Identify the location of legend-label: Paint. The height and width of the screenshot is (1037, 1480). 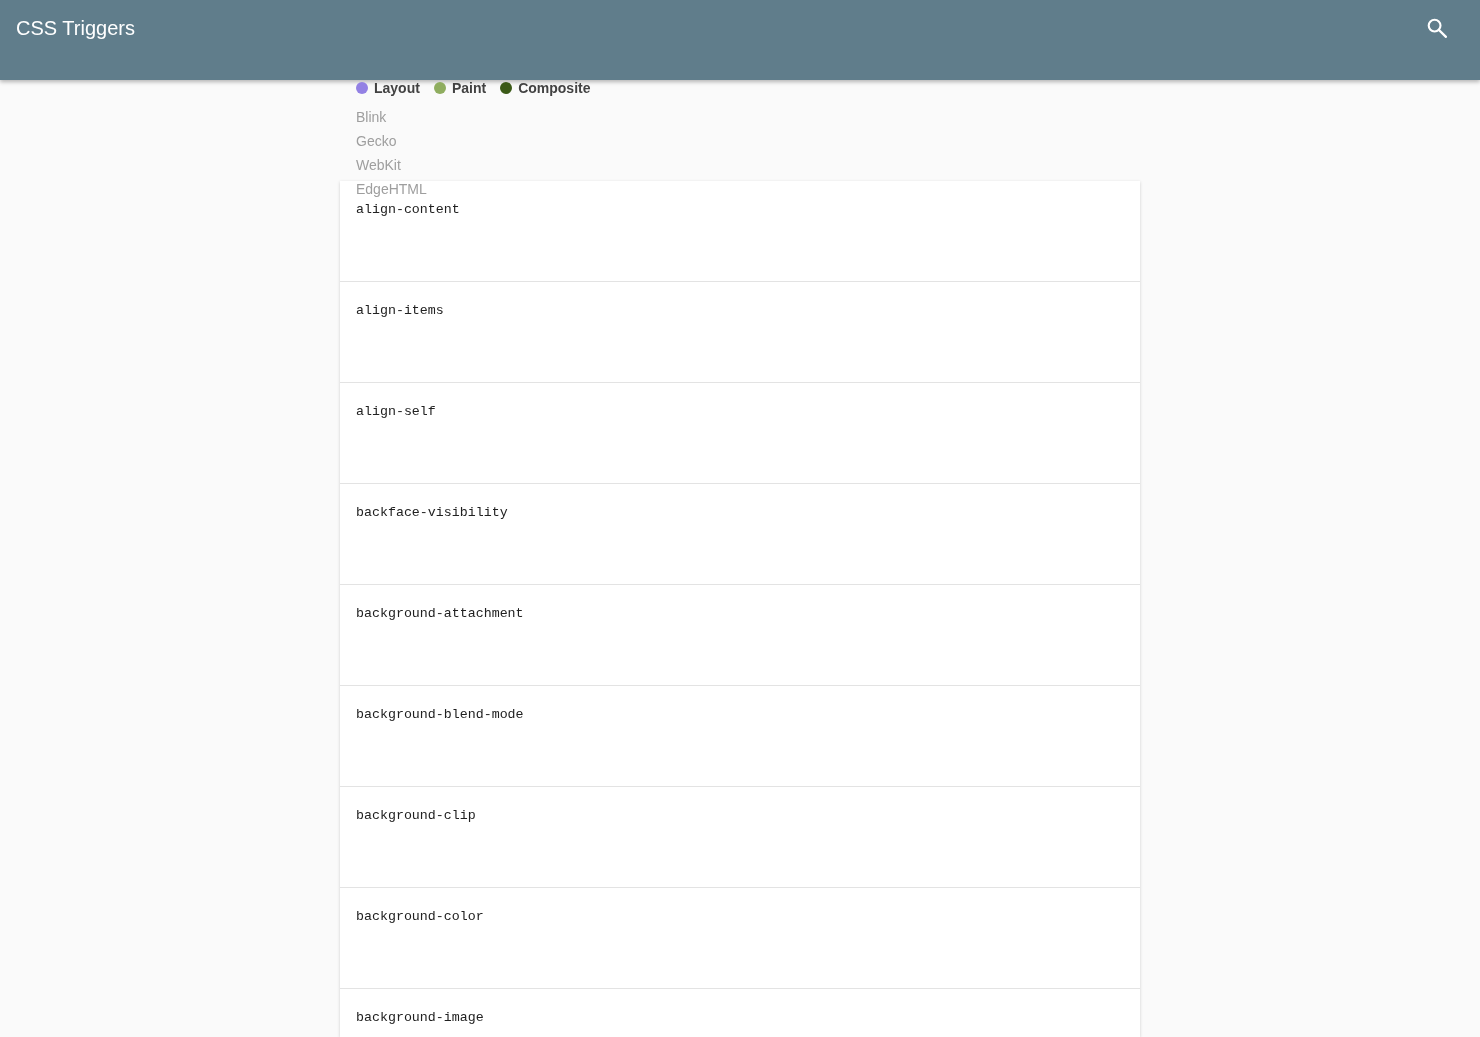
(469, 88).